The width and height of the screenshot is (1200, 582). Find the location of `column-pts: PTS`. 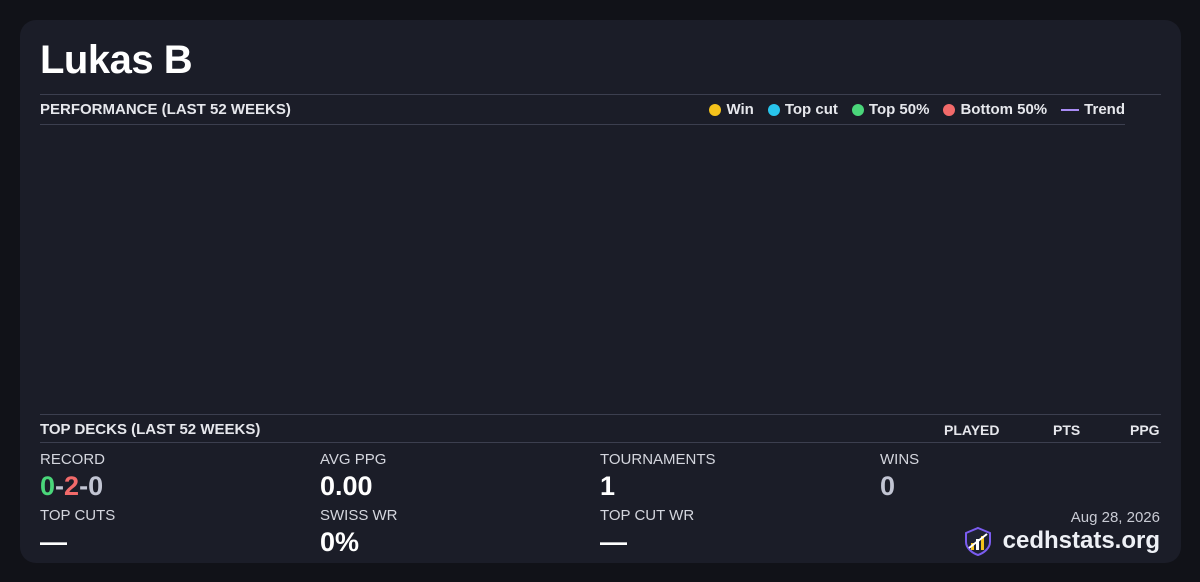

column-pts: PTS is located at coordinates (1066, 430).